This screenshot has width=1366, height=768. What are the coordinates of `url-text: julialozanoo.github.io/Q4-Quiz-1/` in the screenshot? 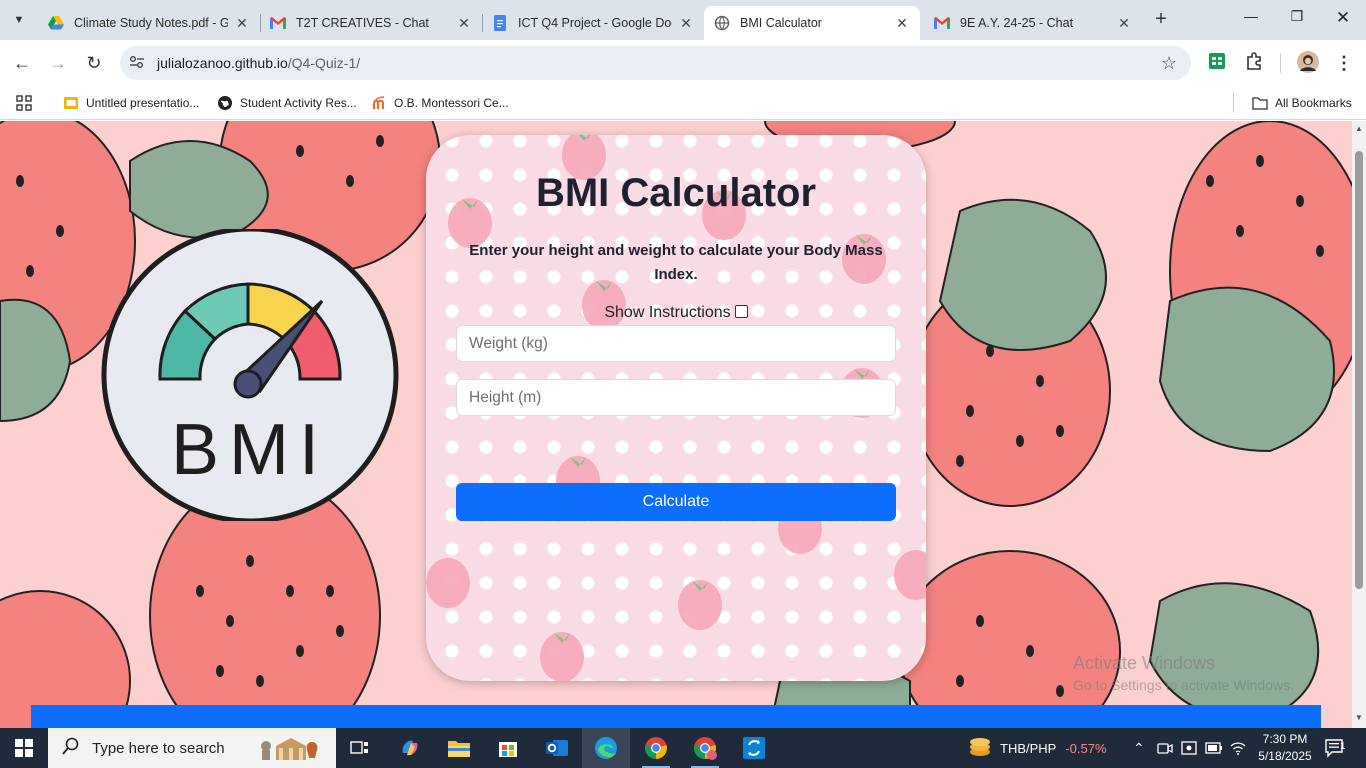 It's located at (258, 63).